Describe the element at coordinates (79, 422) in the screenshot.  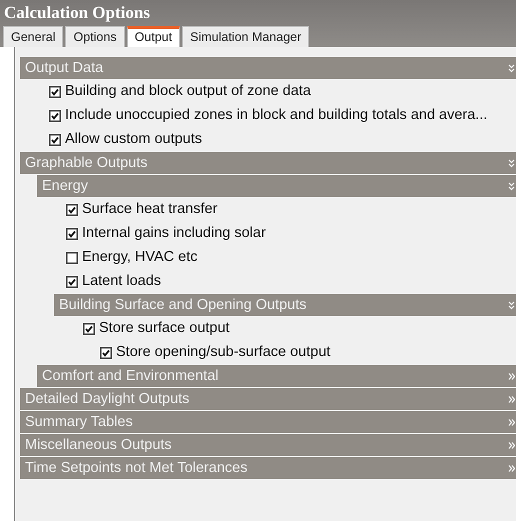
I see `section-title: Summary Tables` at that location.